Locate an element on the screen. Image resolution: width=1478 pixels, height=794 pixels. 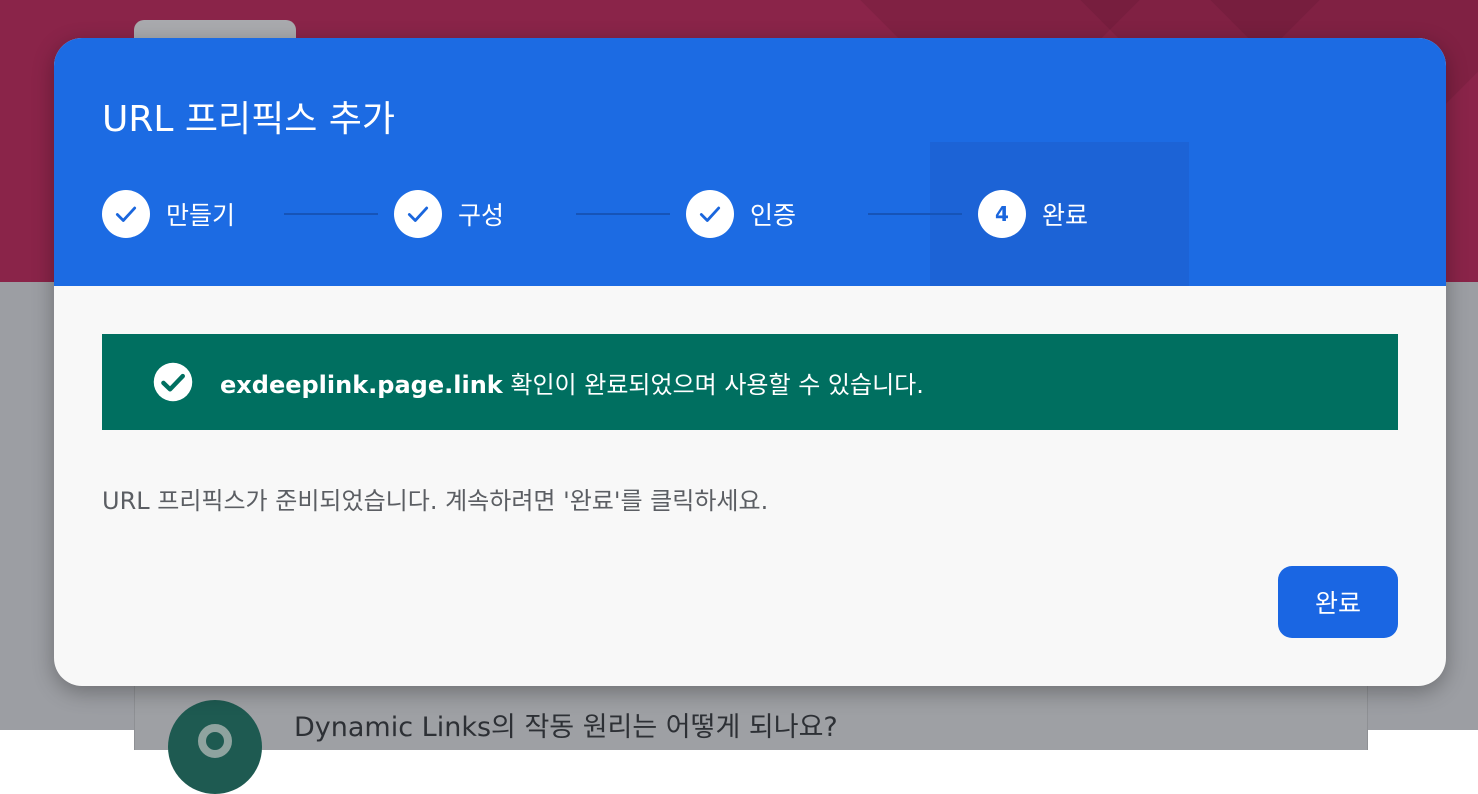
step-configure-circle is located at coordinates (418, 214).